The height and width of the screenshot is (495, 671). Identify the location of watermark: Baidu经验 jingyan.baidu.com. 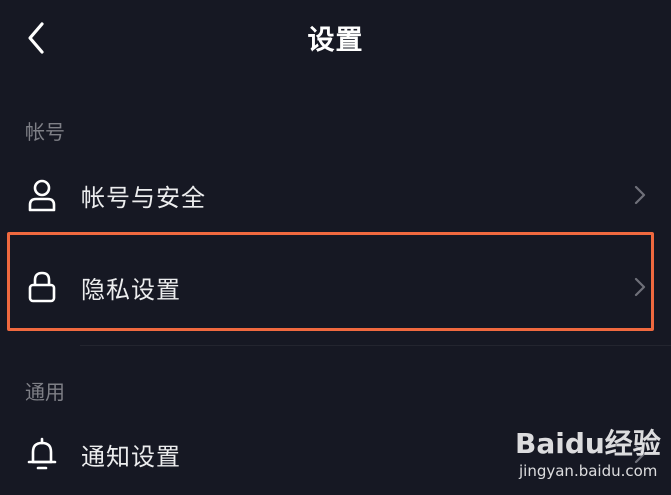
(590, 457).